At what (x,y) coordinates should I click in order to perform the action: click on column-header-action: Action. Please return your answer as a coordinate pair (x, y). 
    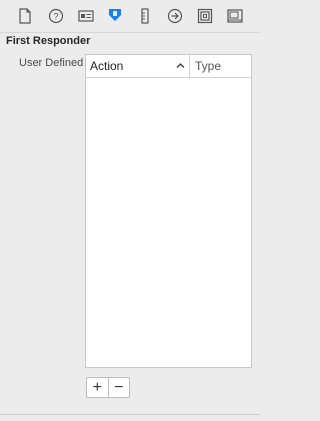
    Looking at the image, I should click on (138, 66).